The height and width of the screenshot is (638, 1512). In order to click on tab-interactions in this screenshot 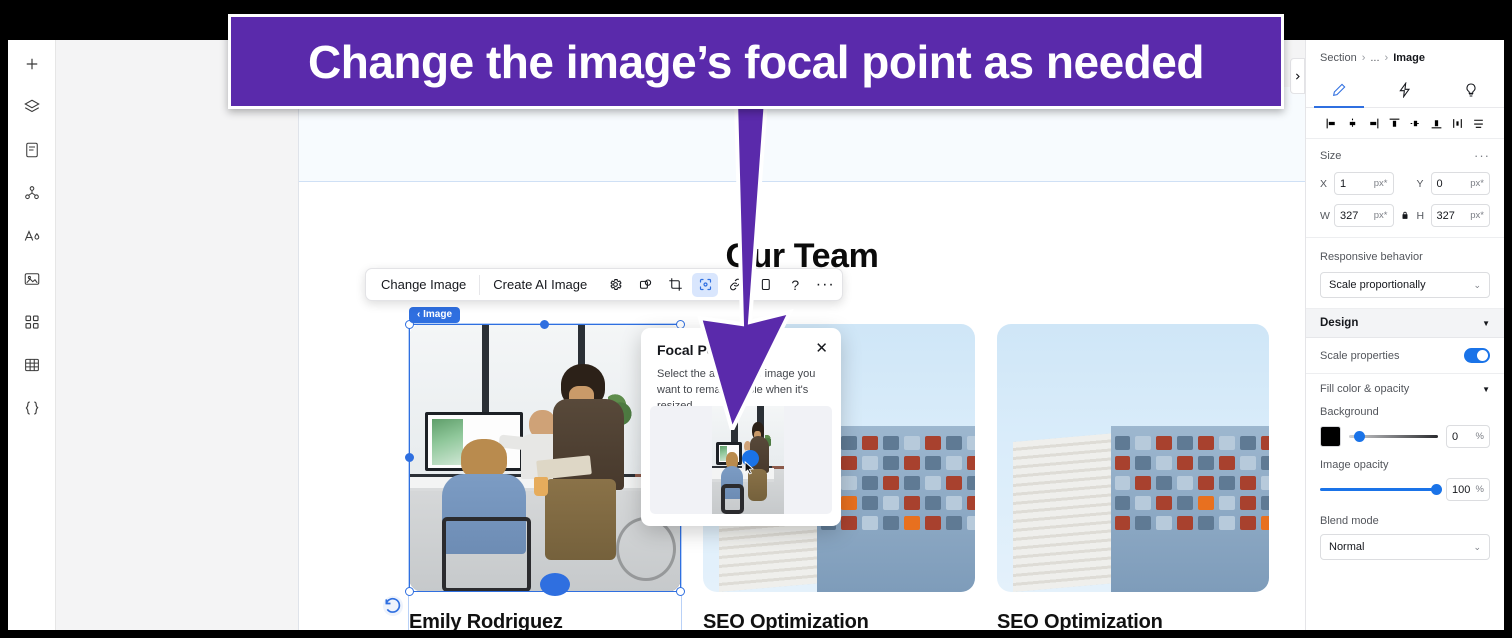, I will do `click(1405, 90)`.